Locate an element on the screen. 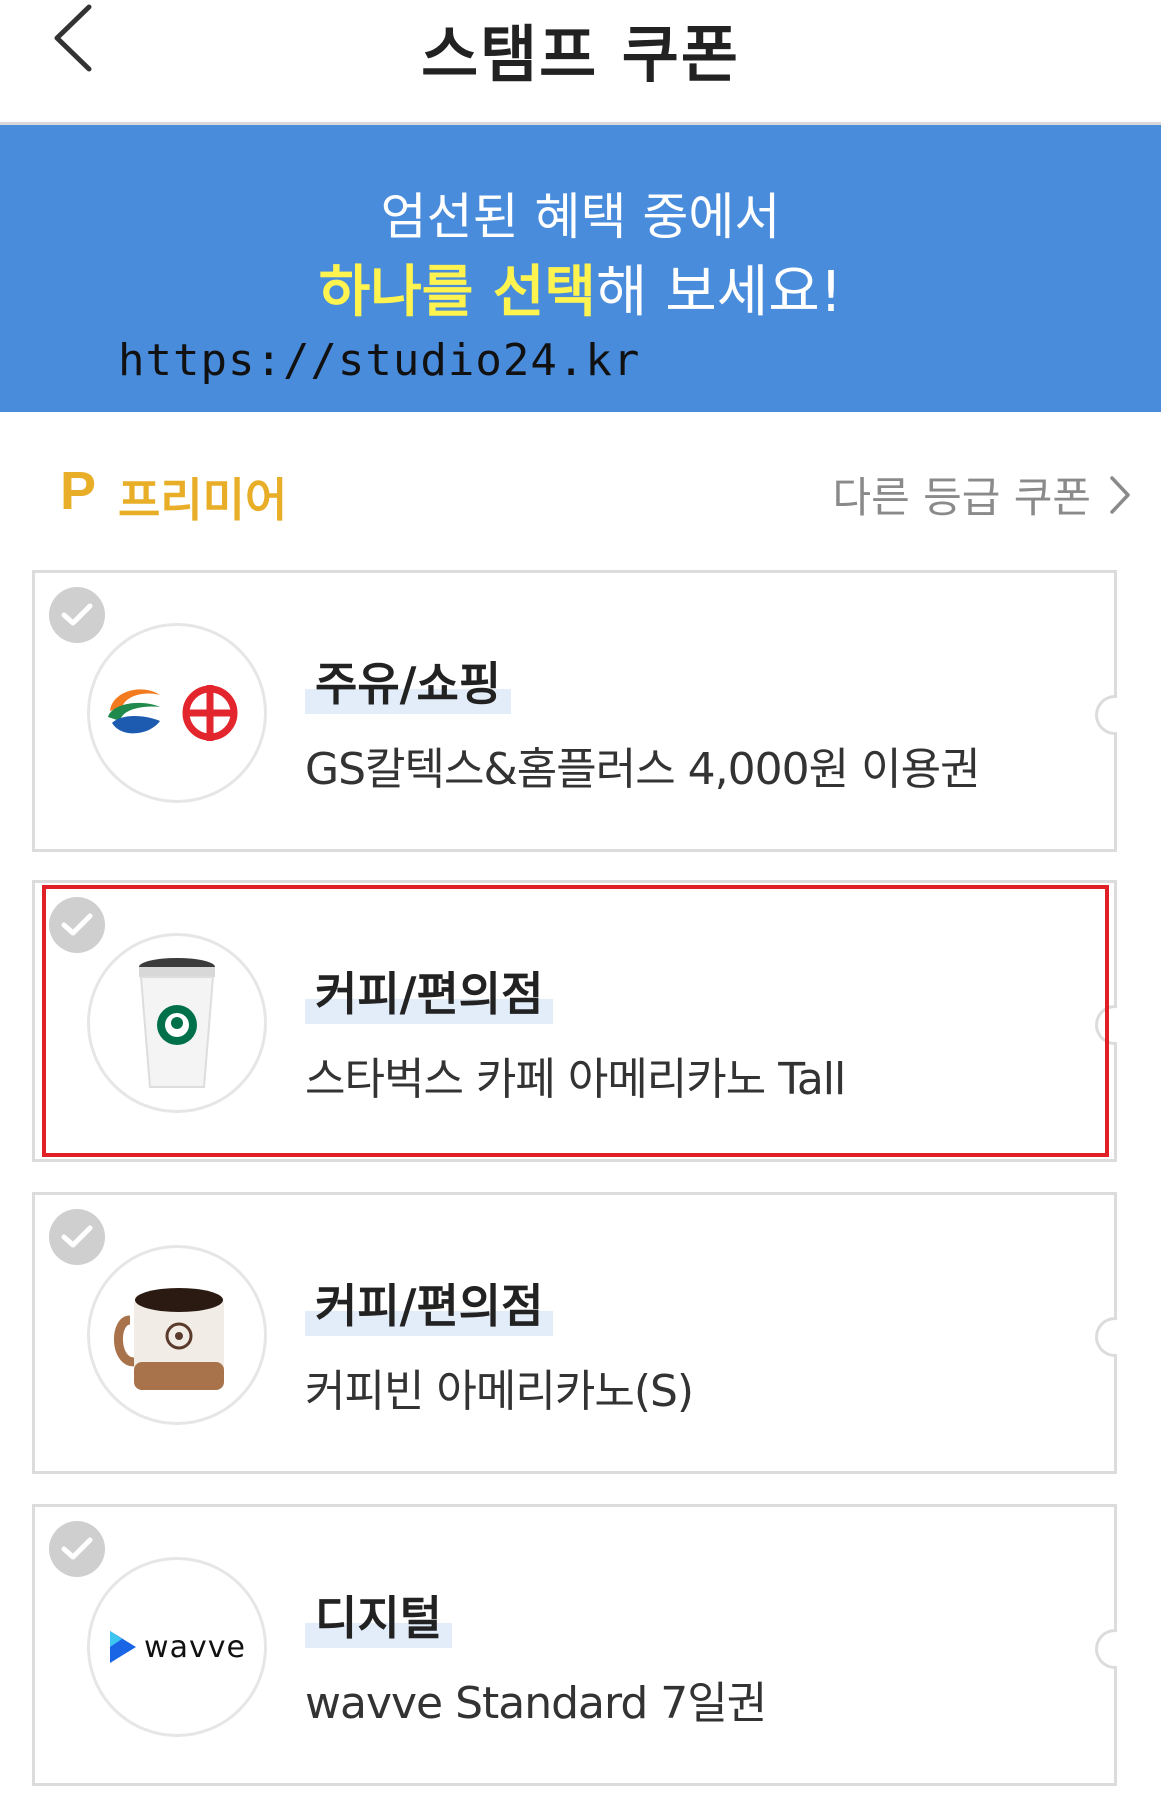  coupon-card: 커피/편의점 커피빈 아메리카노(S) is located at coordinates (574, 1333).